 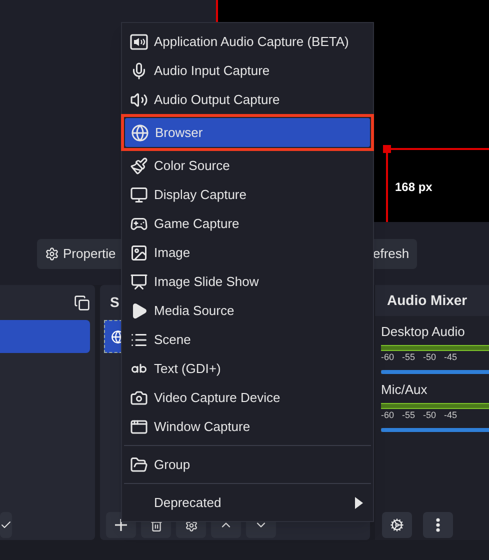 I want to click on menu-item: Image Slide Show, so click(x=247, y=281).